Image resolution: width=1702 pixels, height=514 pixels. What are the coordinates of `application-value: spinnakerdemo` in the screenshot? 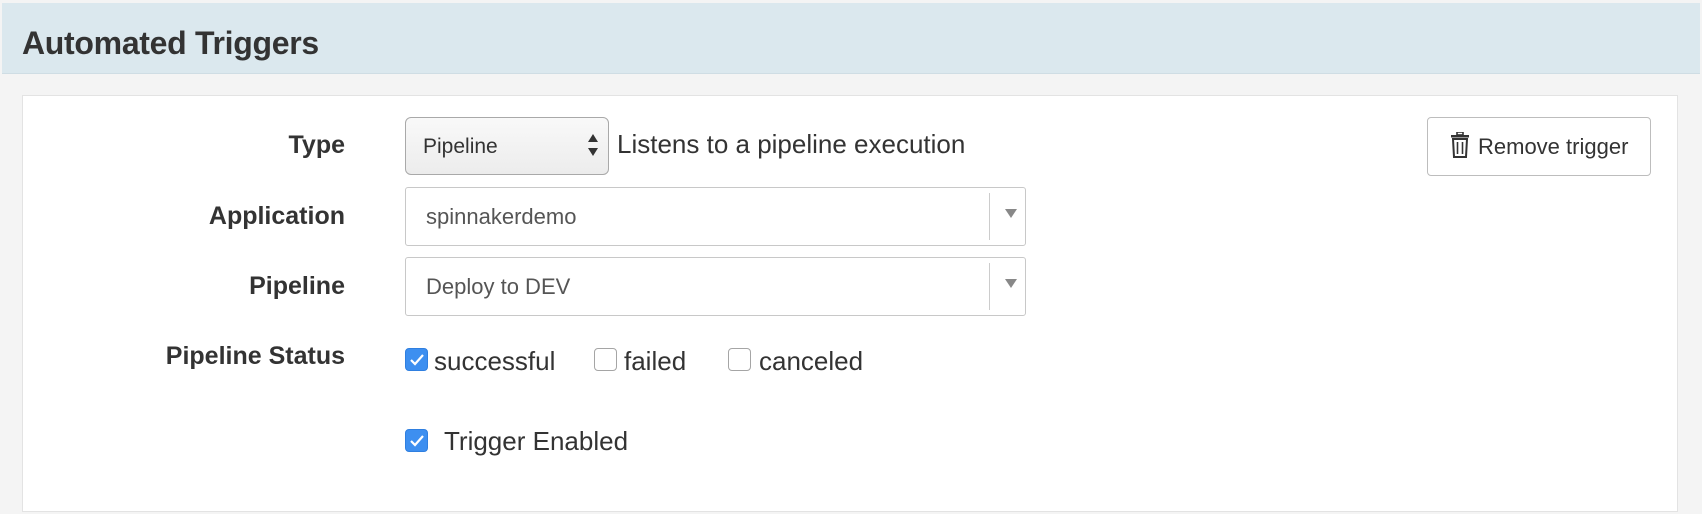 It's located at (501, 216).